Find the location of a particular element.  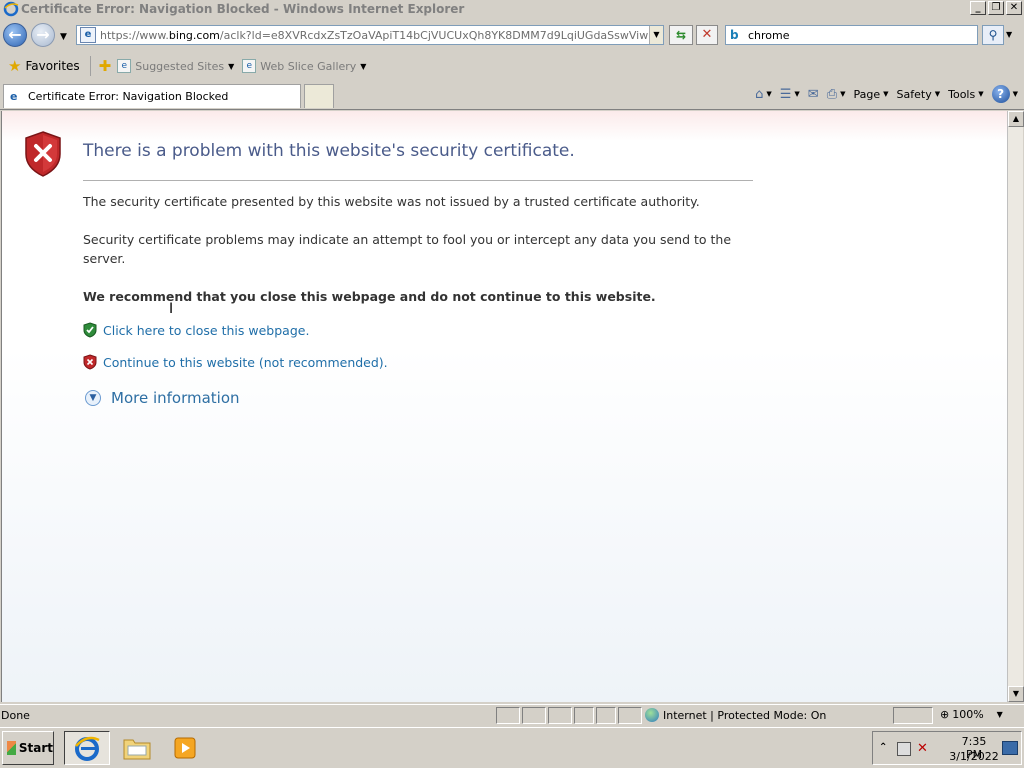

clock-date: 3/1/2022 is located at coordinates (974, 756).